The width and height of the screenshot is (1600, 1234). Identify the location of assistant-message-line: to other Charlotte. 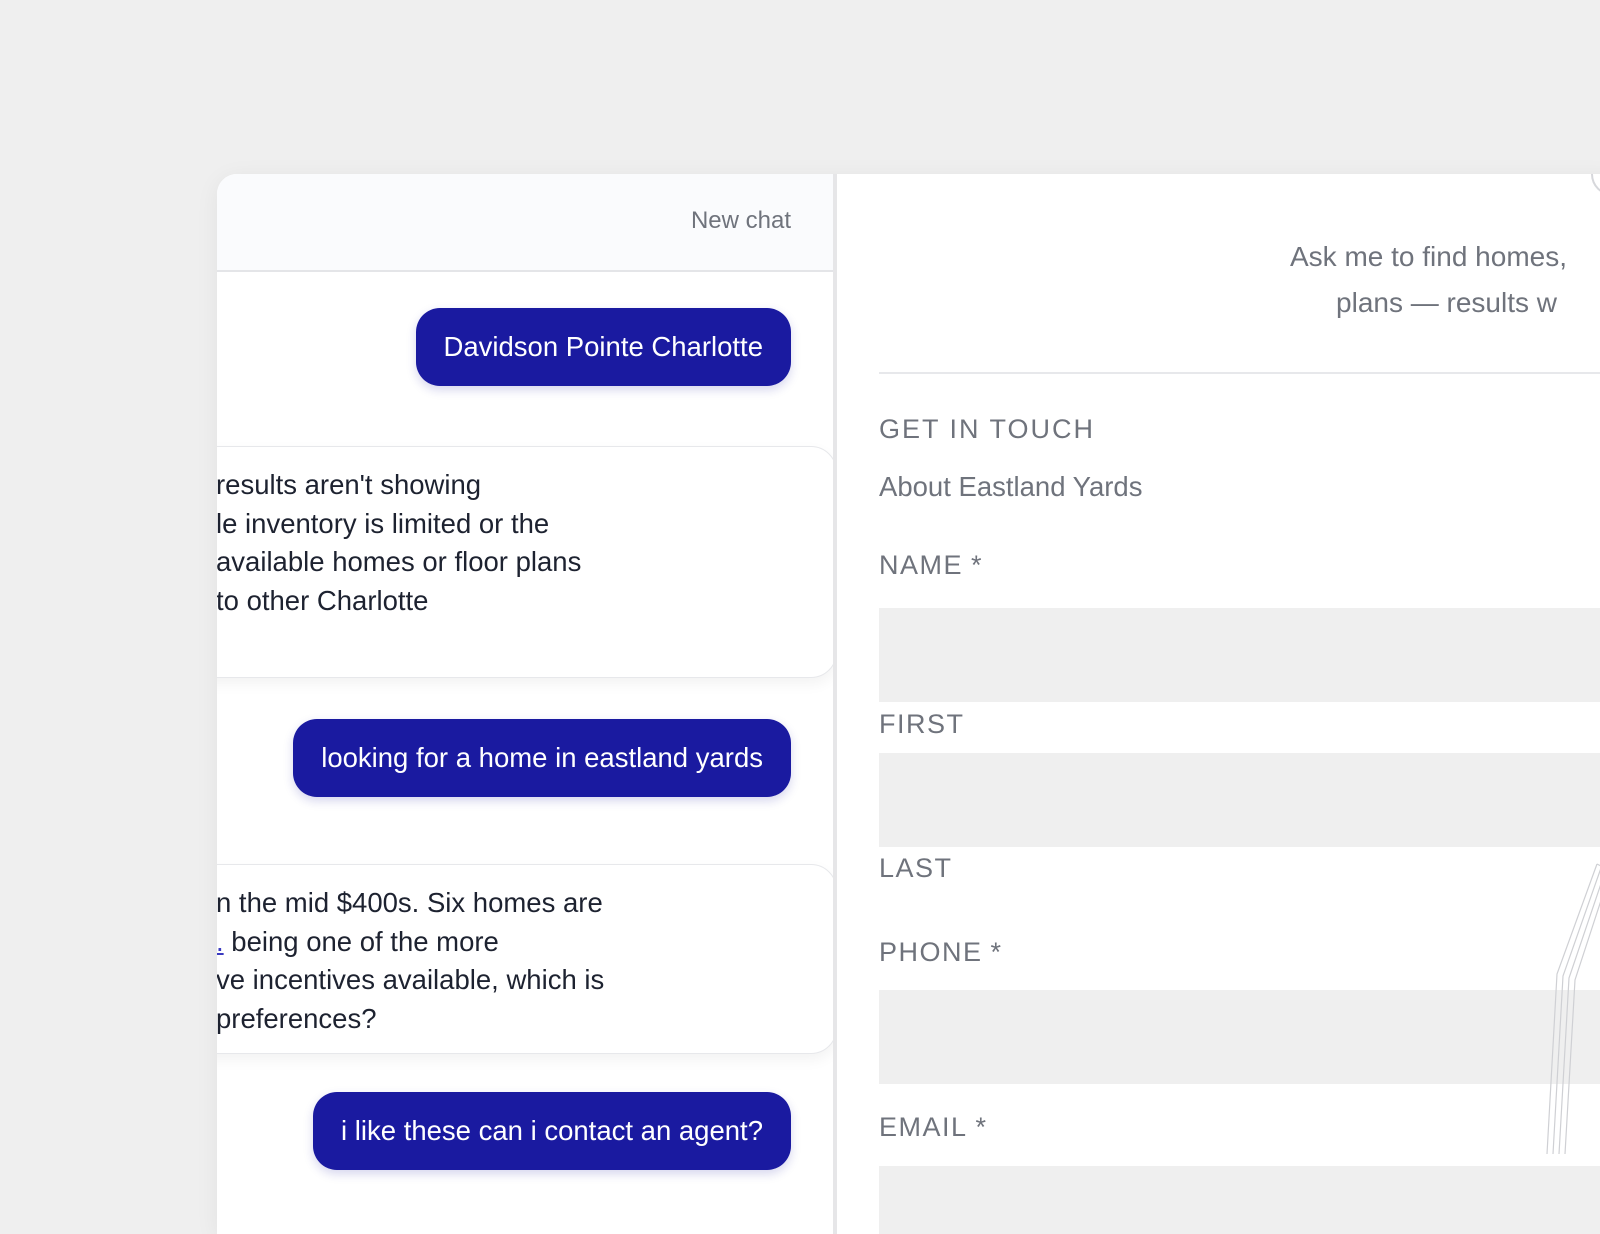
(323, 600).